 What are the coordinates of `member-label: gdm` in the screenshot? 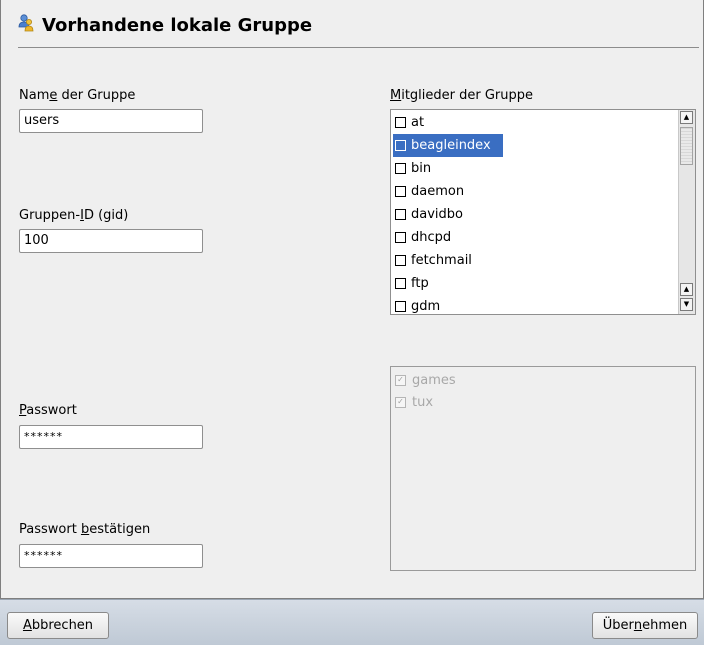 It's located at (426, 306).